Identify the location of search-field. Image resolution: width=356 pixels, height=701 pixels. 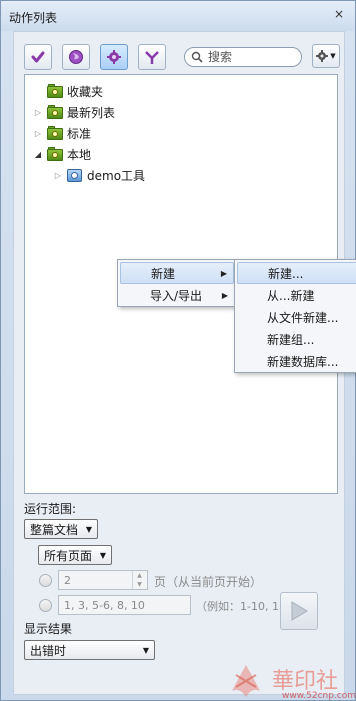
(243, 57).